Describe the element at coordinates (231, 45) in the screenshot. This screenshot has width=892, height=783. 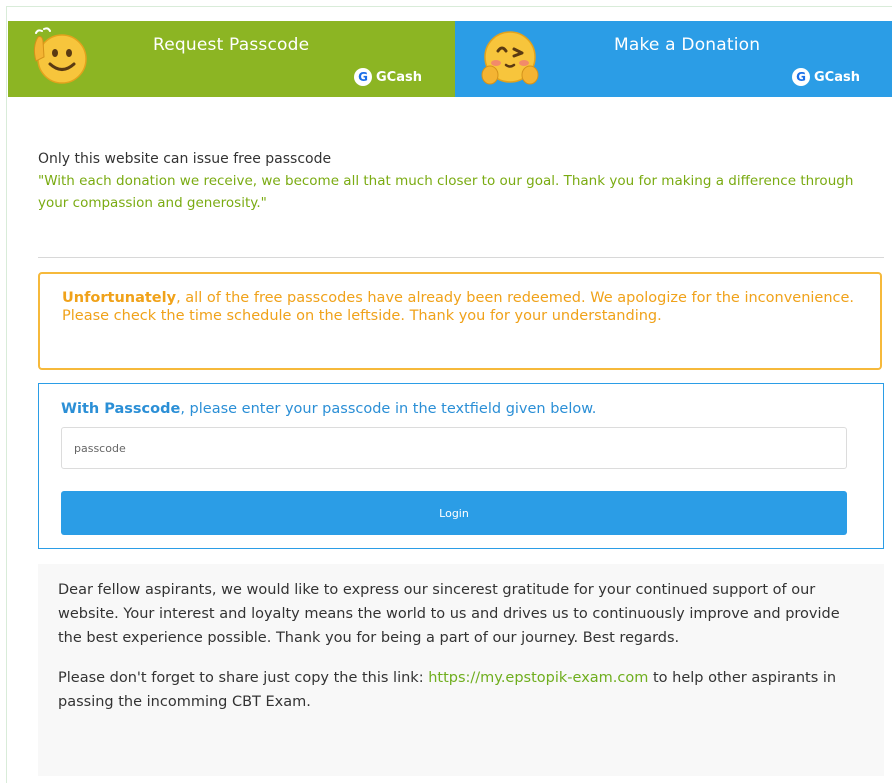
I see `request-passcode-title: Request Passcode` at that location.